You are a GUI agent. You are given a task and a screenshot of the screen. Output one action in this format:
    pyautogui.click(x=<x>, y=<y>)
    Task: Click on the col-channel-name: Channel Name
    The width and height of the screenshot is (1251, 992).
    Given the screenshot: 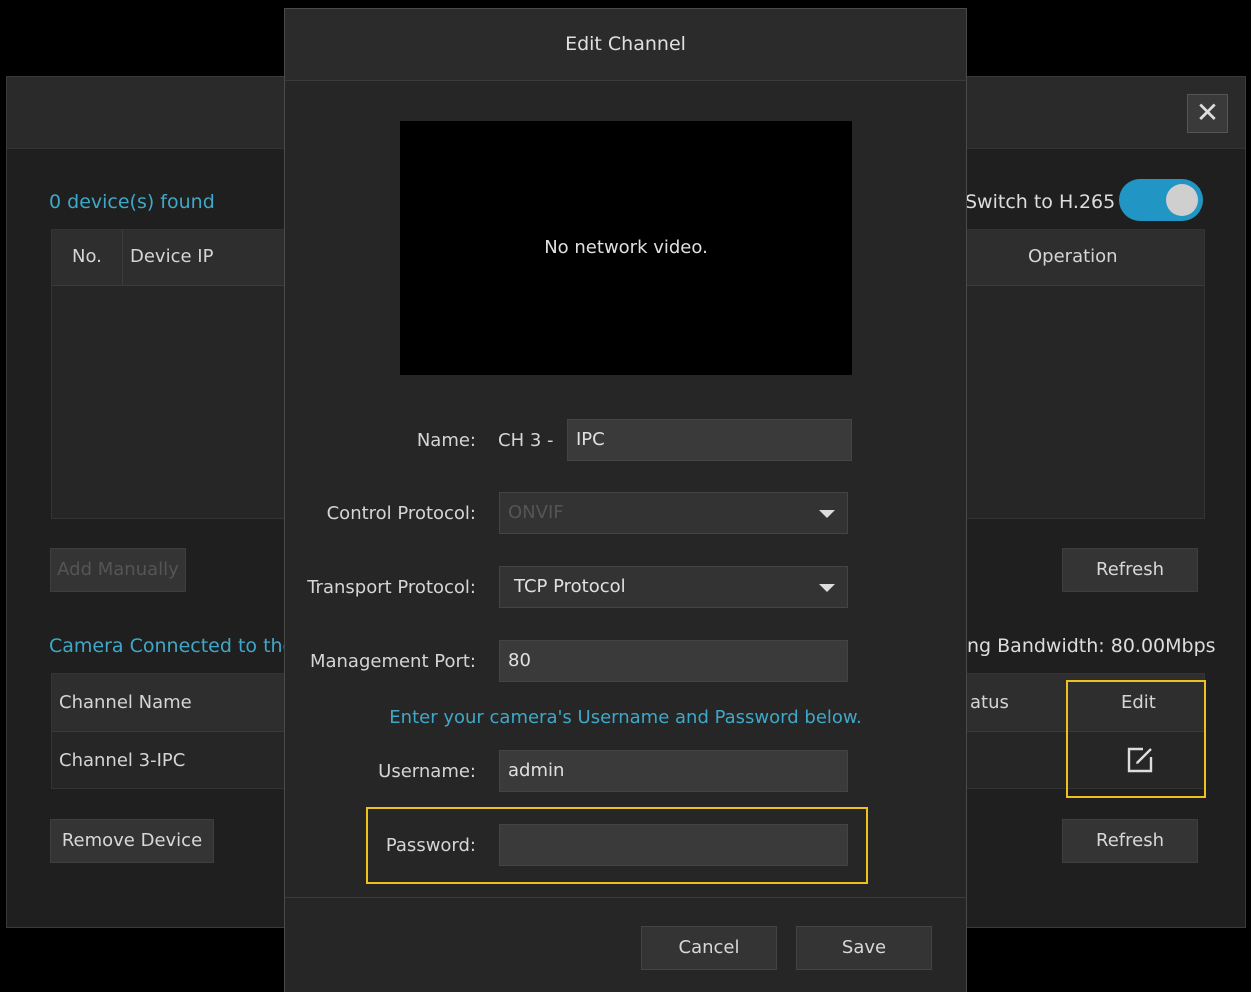 What is the action you would take?
    pyautogui.click(x=125, y=702)
    